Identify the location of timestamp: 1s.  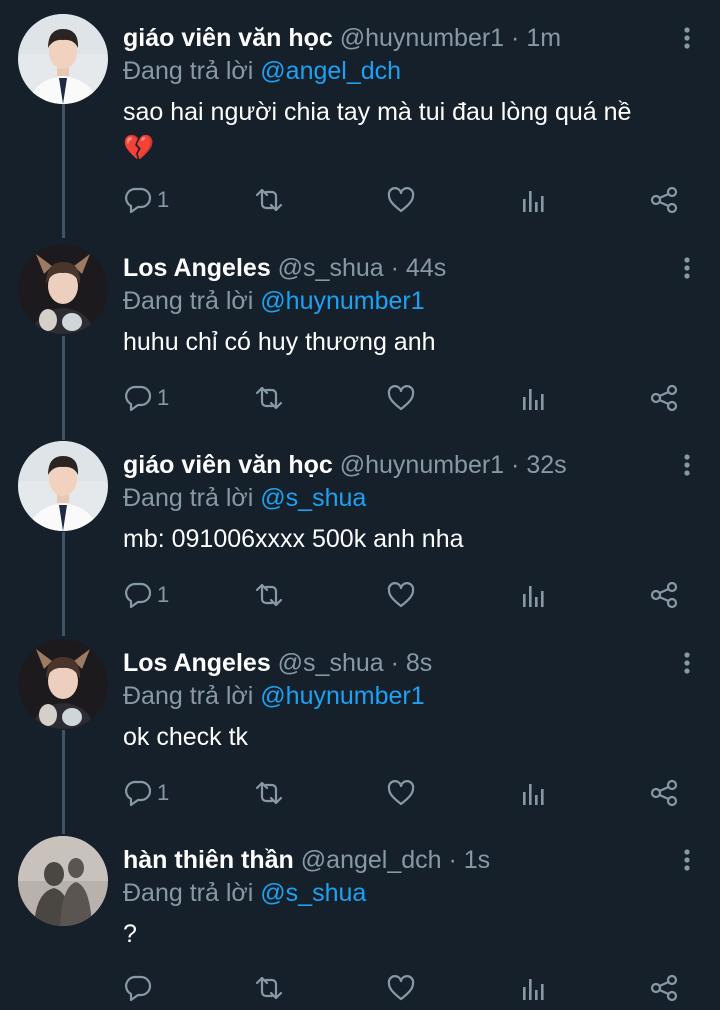
(477, 860).